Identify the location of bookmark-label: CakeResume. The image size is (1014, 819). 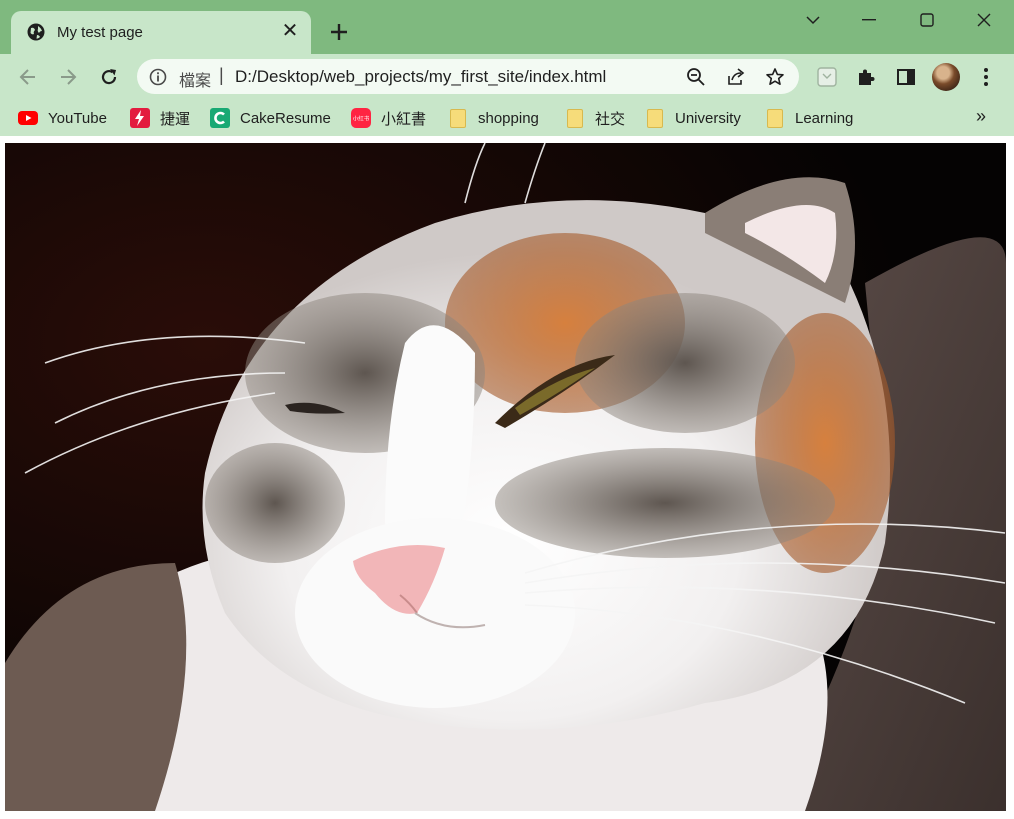
(285, 118).